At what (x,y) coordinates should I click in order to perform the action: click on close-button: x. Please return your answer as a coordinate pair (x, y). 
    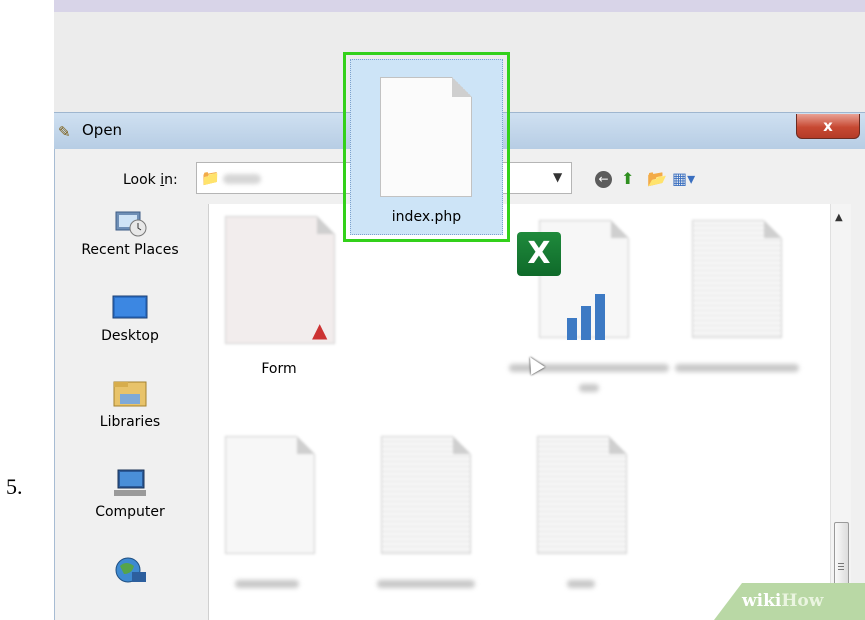
    Looking at the image, I should click on (828, 126).